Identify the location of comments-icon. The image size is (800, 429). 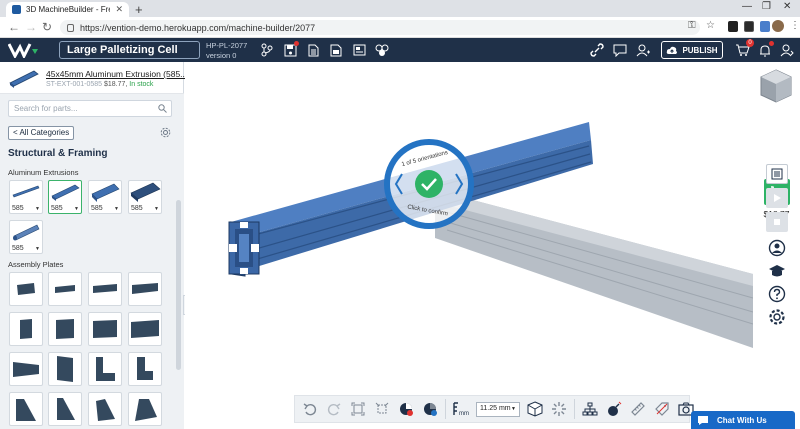
(620, 50).